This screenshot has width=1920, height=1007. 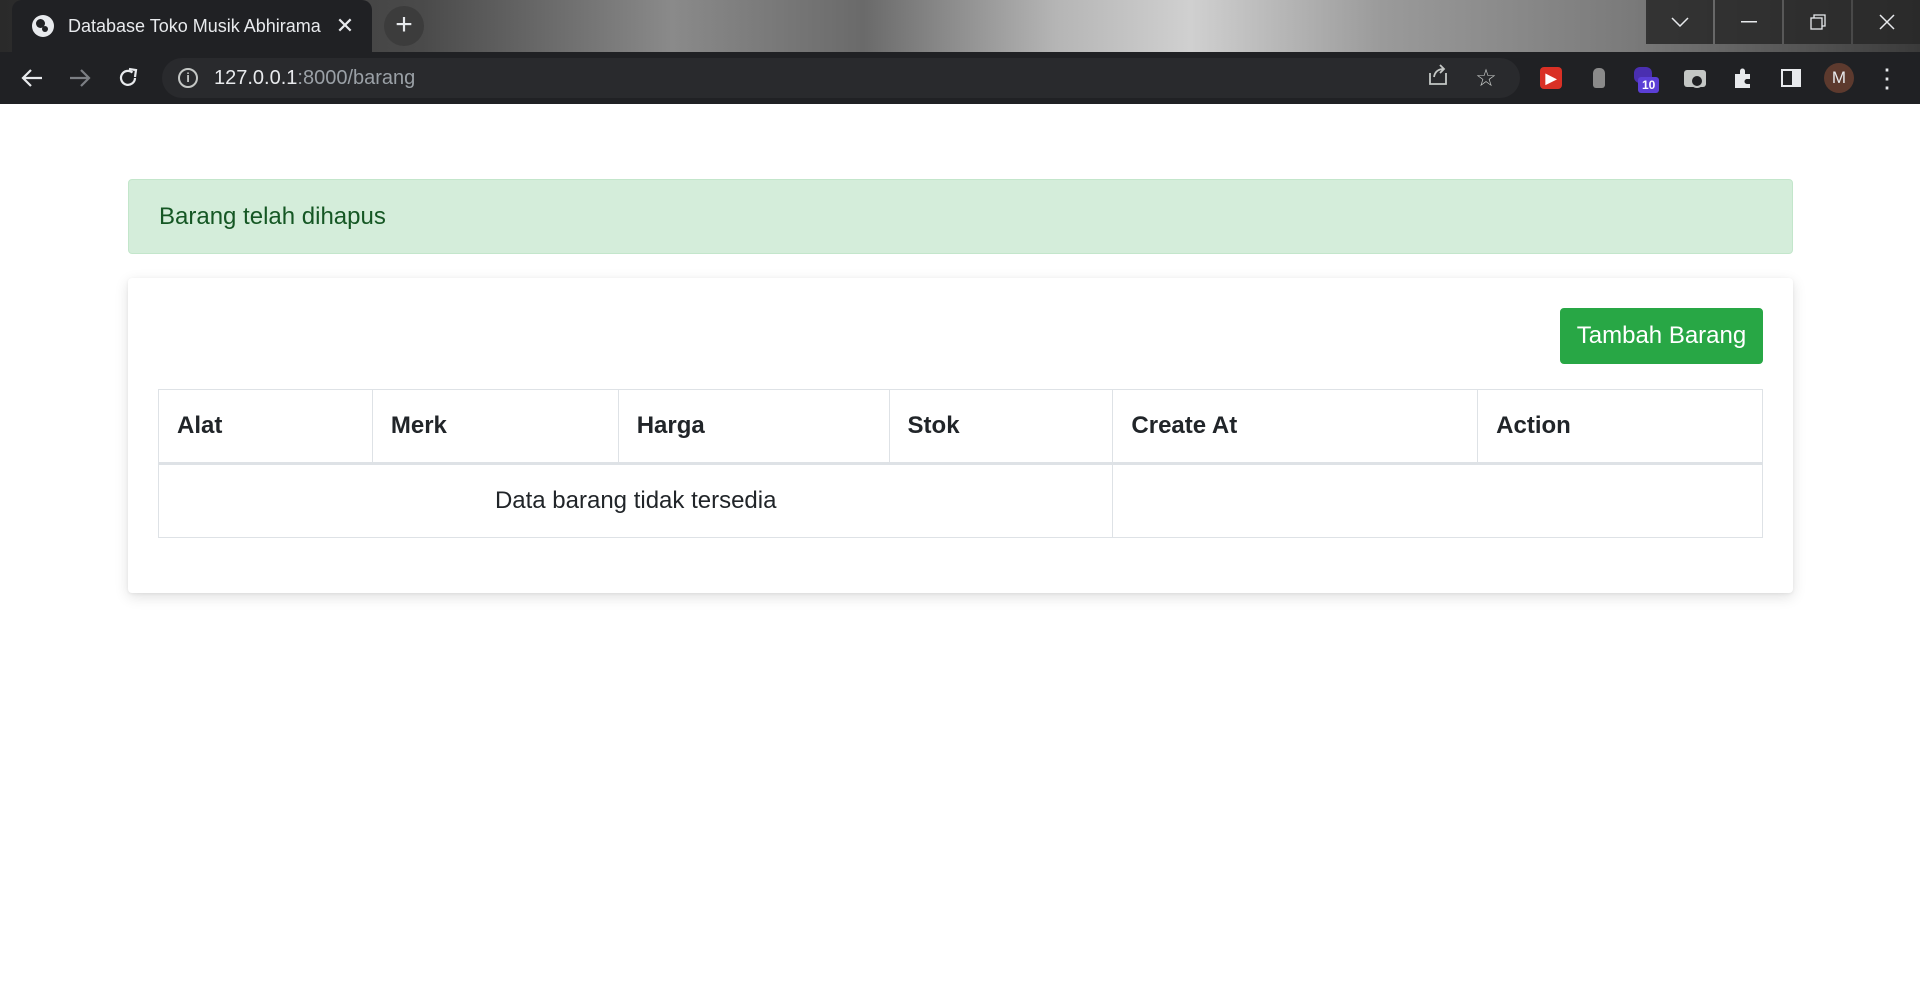 I want to click on empty-message: Data barang tidak tersedia, so click(x=635, y=500).